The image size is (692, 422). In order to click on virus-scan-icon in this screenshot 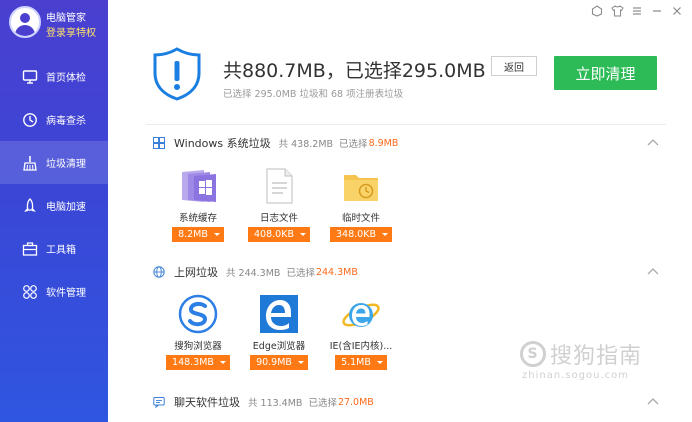, I will do `click(30, 120)`.